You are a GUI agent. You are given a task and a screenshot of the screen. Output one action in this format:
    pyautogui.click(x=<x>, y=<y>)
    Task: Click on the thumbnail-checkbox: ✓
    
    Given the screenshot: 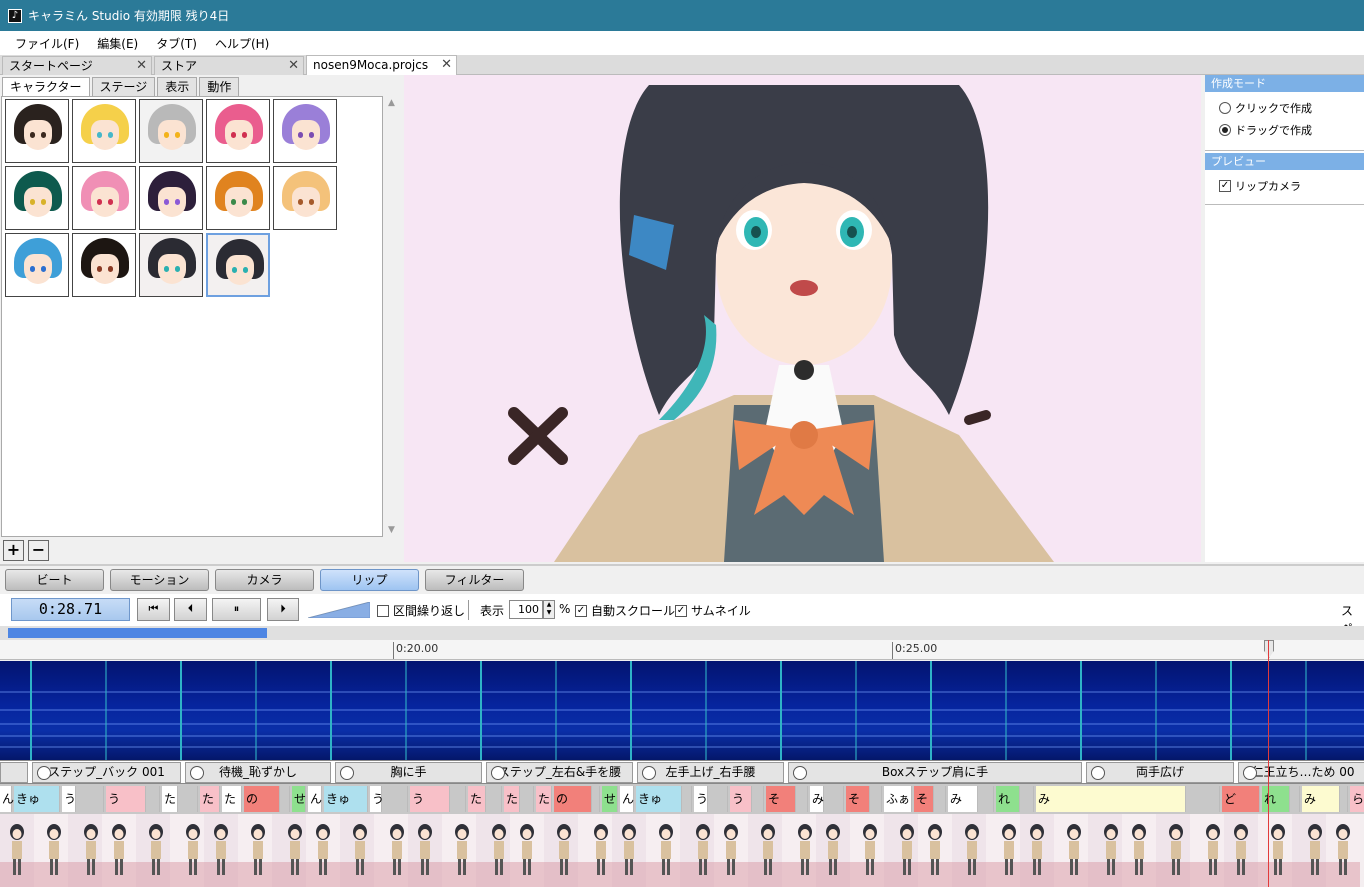 What is the action you would take?
    pyautogui.click(x=681, y=610)
    